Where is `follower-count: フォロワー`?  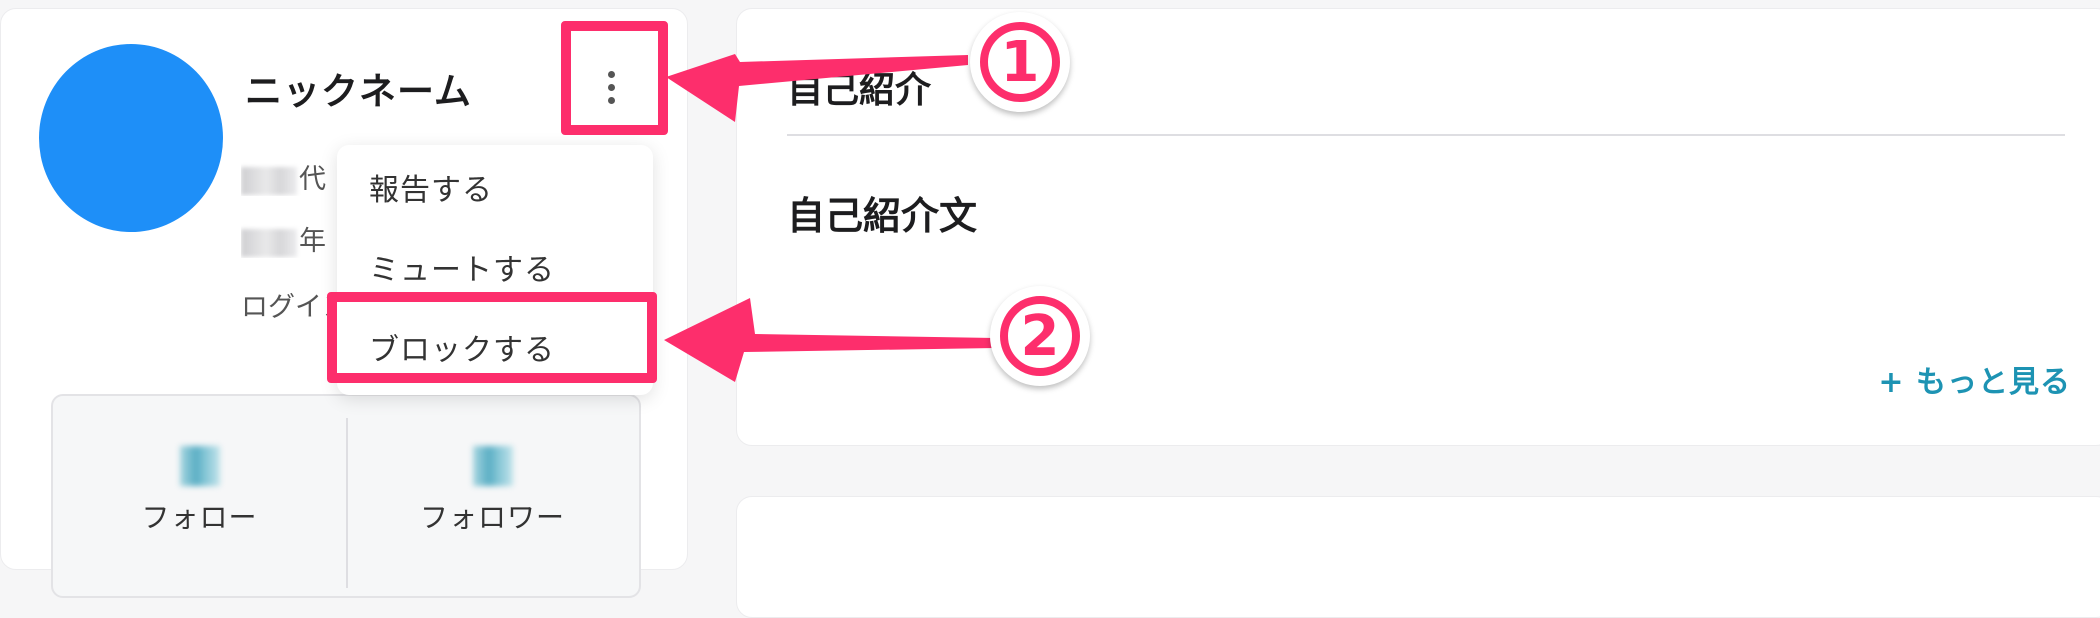 follower-count: フォロワー is located at coordinates (492, 491).